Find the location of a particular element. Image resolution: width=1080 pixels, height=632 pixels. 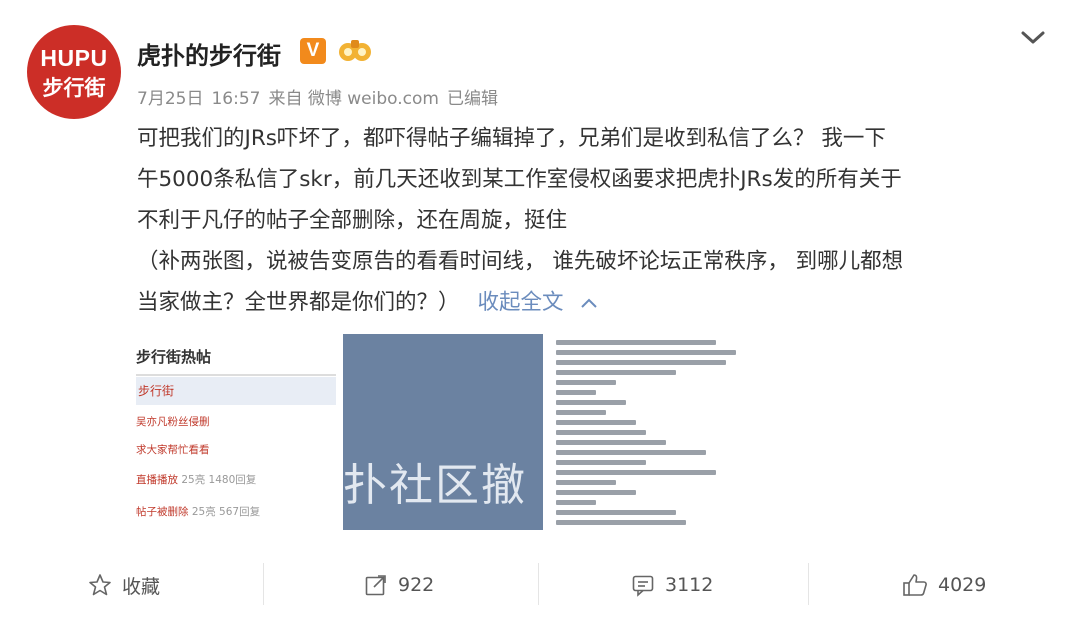

comment-count: 3112 is located at coordinates (689, 585).